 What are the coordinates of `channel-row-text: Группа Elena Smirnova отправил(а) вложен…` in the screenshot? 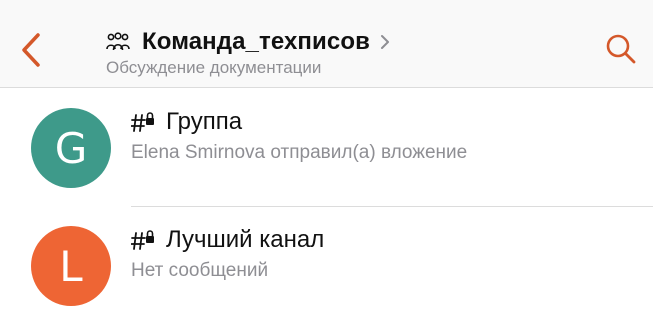 It's located at (386, 135).